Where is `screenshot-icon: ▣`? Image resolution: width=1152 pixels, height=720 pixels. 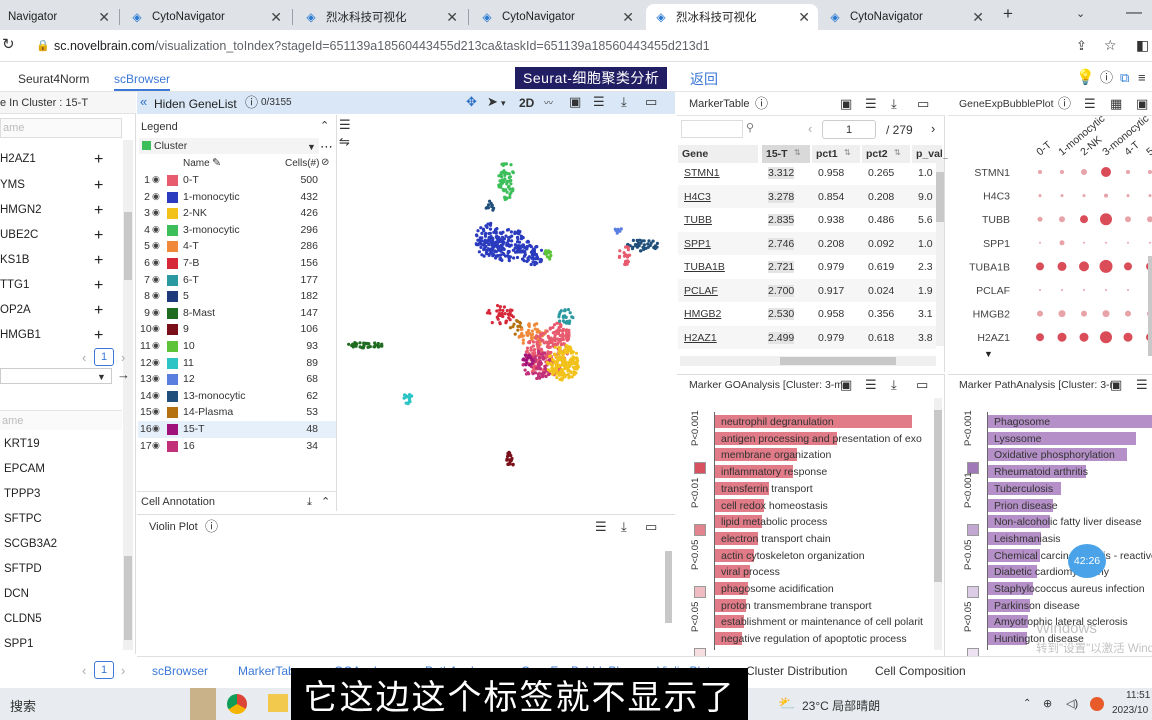 screenshot-icon: ▣ is located at coordinates (1142, 104).